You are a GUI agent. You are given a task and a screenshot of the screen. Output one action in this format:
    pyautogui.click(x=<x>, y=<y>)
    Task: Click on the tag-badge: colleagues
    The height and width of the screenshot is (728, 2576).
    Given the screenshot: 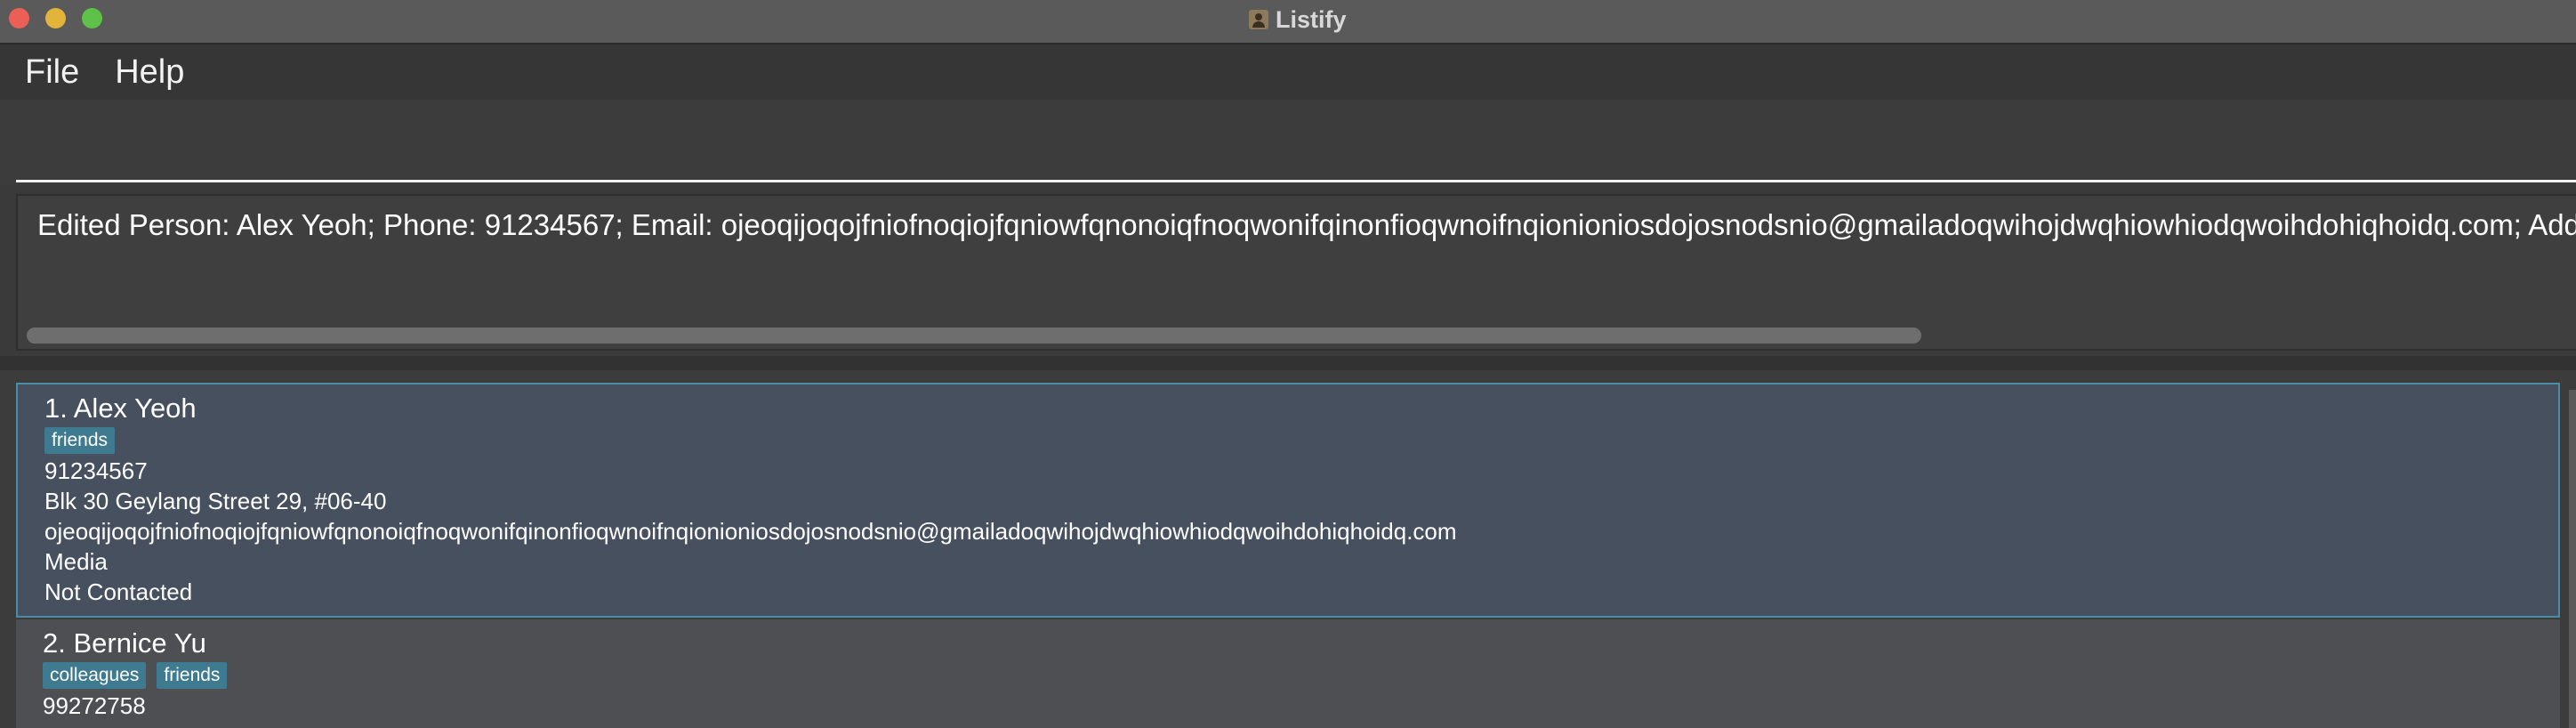 What is the action you would take?
    pyautogui.click(x=95, y=675)
    